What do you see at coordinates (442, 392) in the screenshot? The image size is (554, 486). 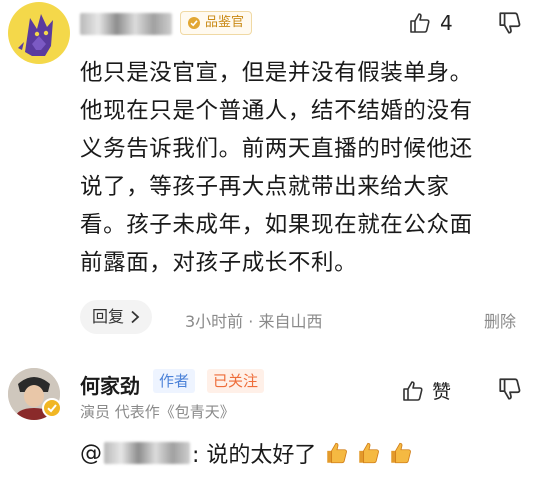 I see `reply-like-label: 赞` at bounding box center [442, 392].